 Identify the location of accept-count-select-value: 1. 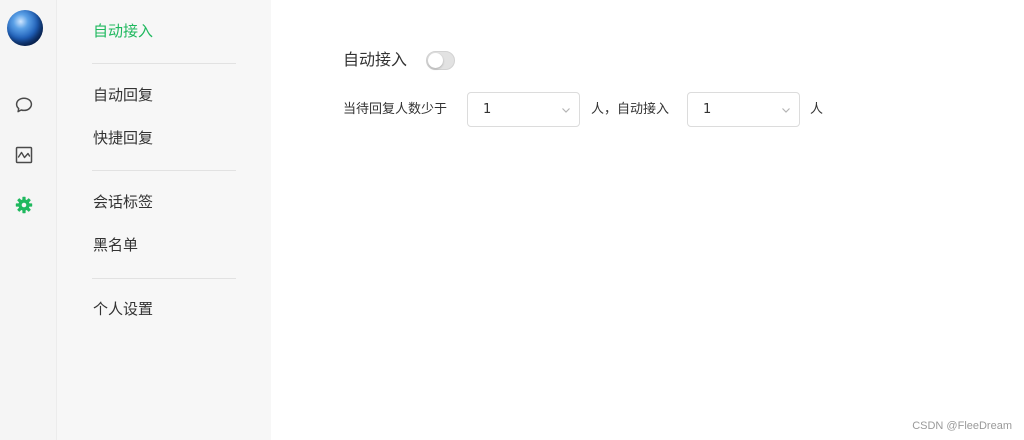
(707, 109).